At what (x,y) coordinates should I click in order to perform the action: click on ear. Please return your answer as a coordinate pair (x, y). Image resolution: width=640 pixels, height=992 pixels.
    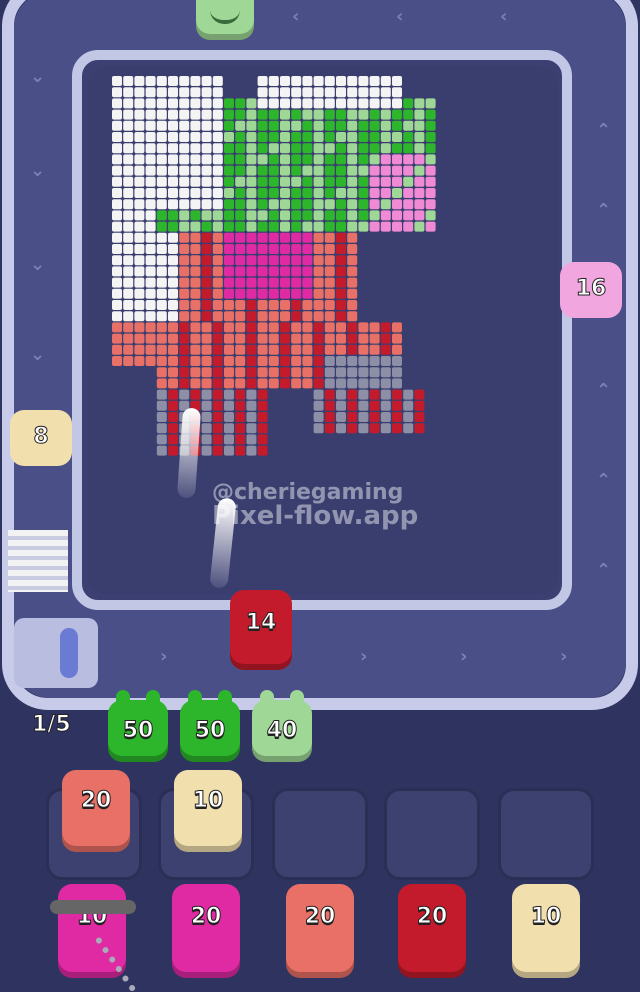
    Looking at the image, I should click on (297, 698).